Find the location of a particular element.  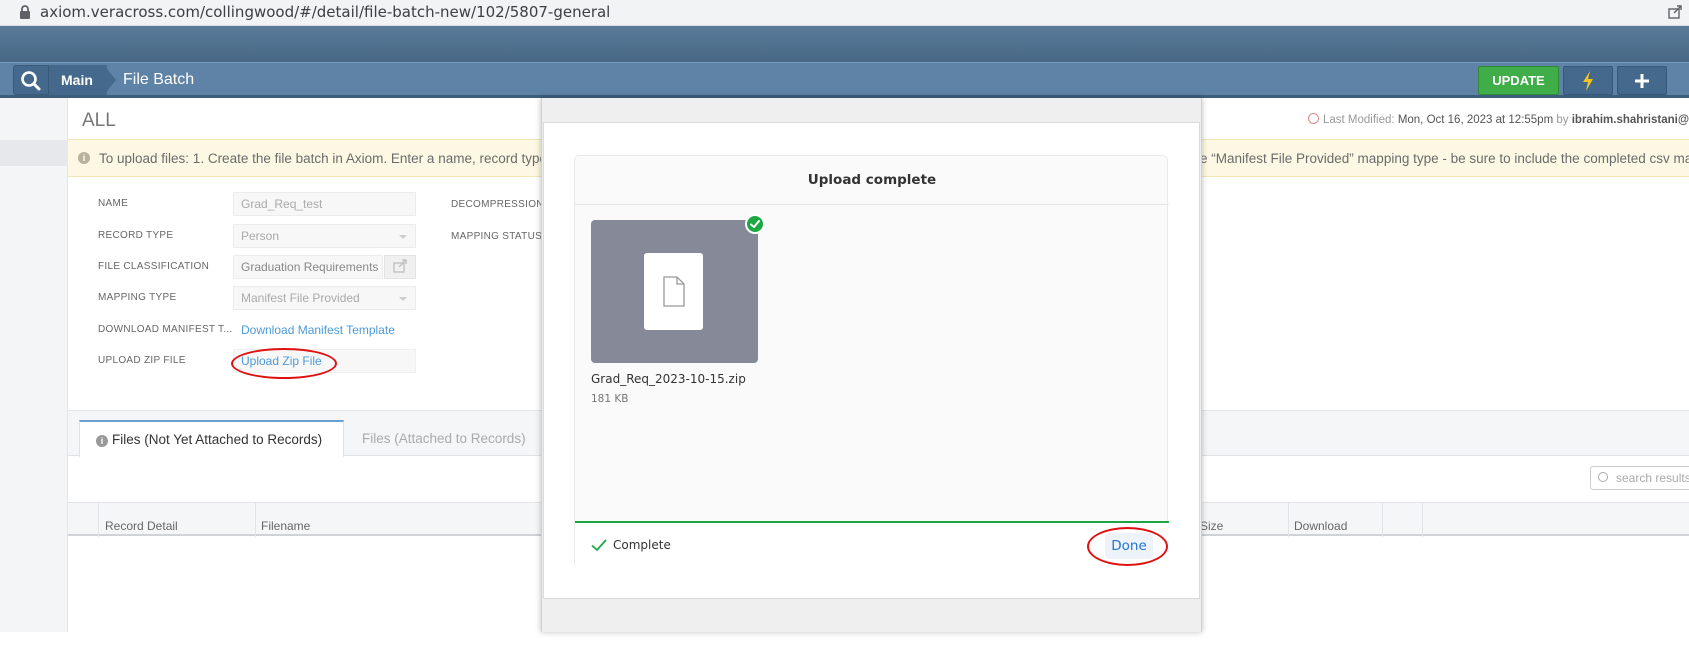

upload-status-text: Complete is located at coordinates (642, 545).